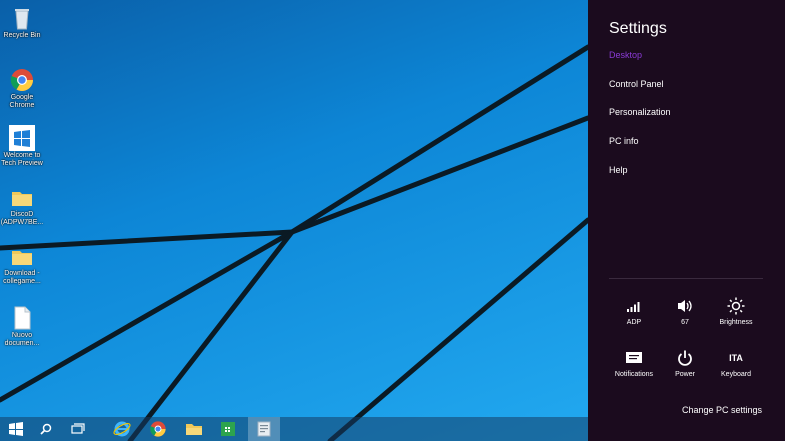 The height and width of the screenshot is (441, 785). What do you see at coordinates (22, 318) in the screenshot?
I see `document-icon` at bounding box center [22, 318].